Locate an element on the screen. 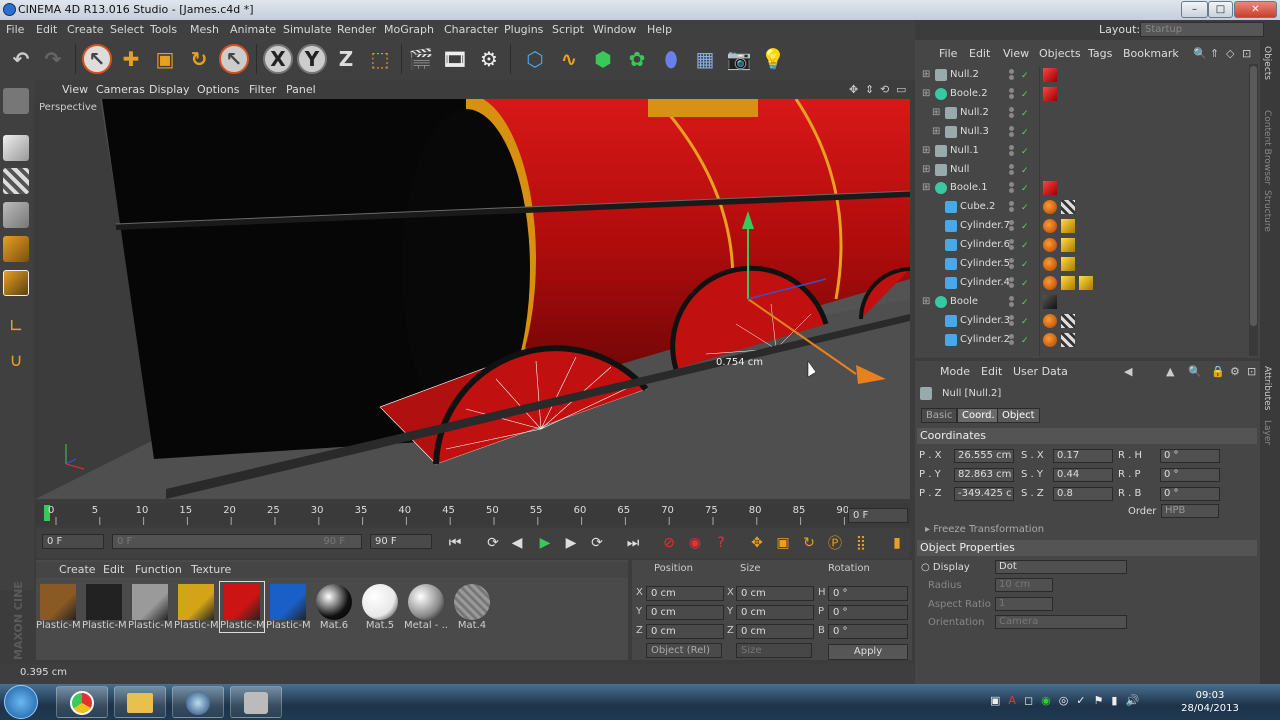 Image resolution: width=1280 pixels, height=720 pixels. edges-mode-icon is located at coordinates (16, 249).